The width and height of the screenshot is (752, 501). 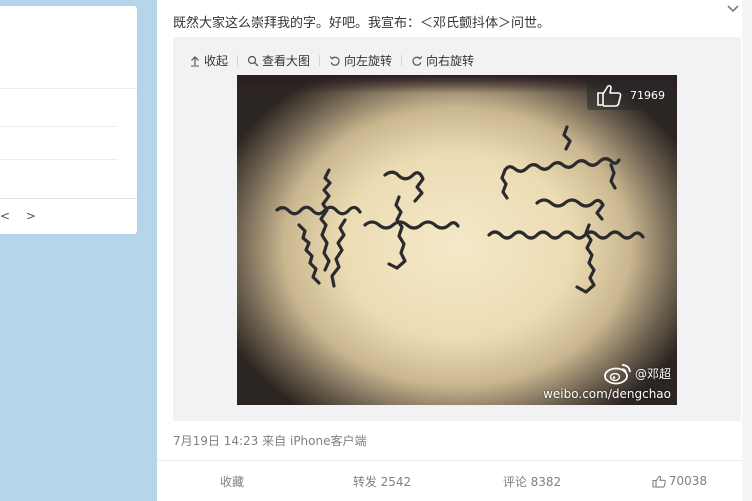 What do you see at coordinates (328, 441) in the screenshot?
I see `post-source: iPhone客户端` at bounding box center [328, 441].